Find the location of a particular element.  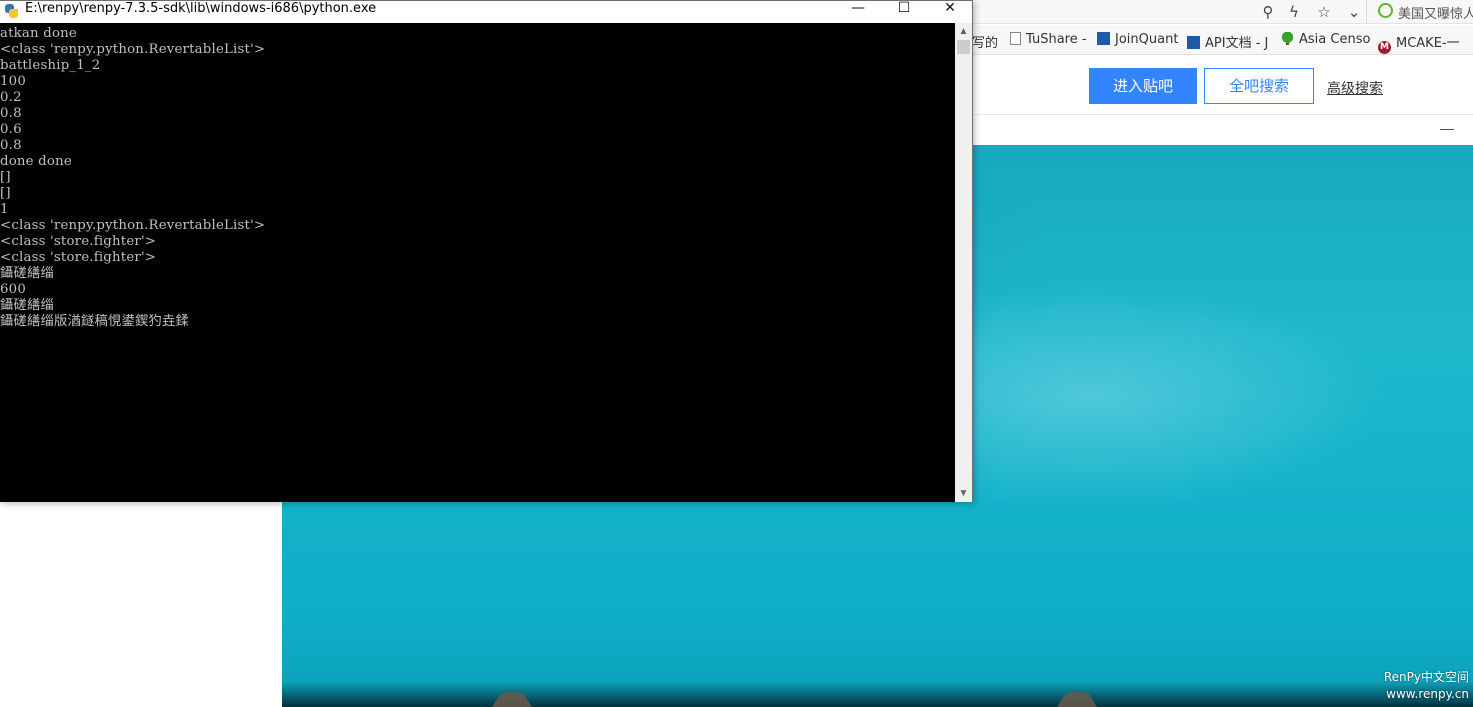

bookmark-item: Asia Censo is located at coordinates (1325, 39).